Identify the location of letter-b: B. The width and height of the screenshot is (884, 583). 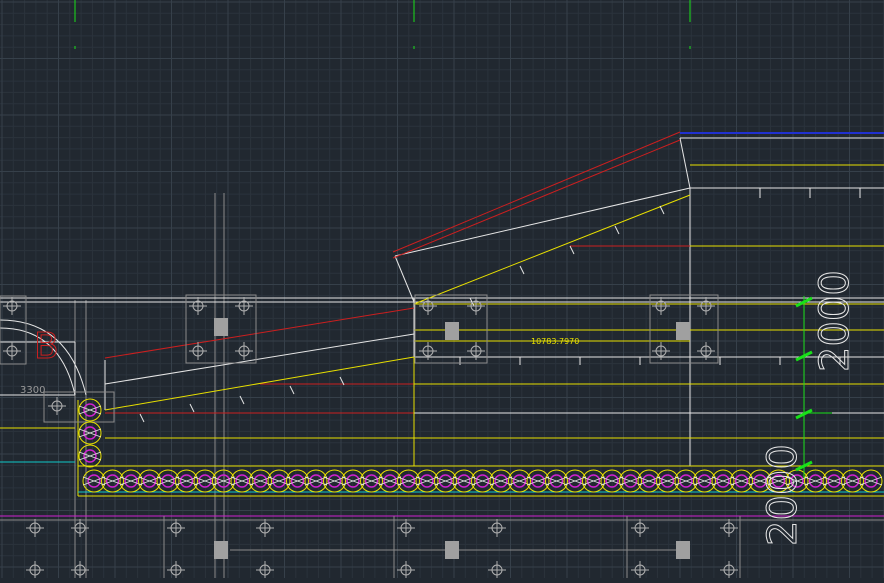
(46, 346).